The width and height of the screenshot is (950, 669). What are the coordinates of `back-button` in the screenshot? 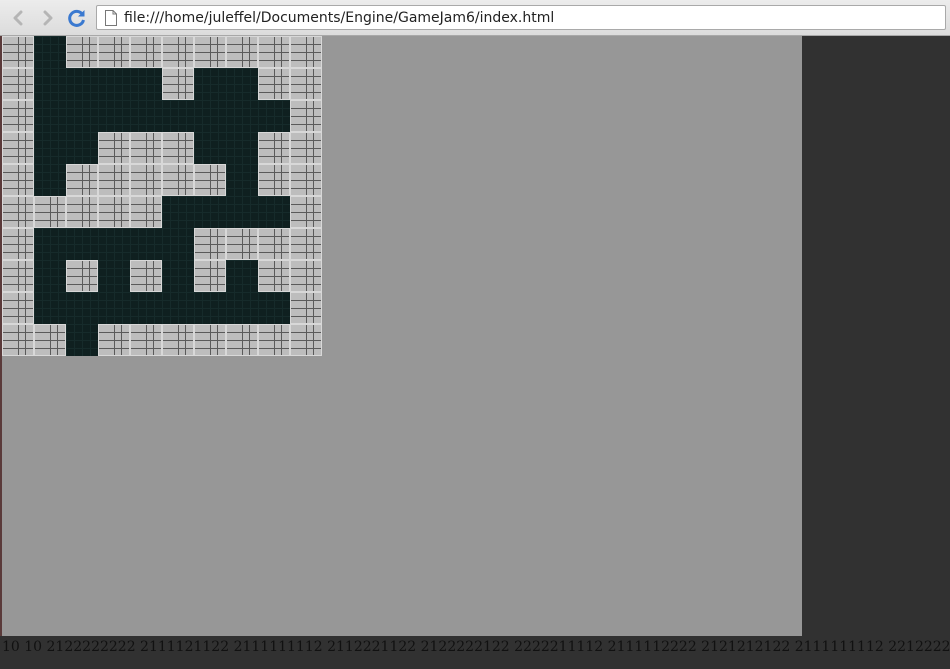 It's located at (18, 18).